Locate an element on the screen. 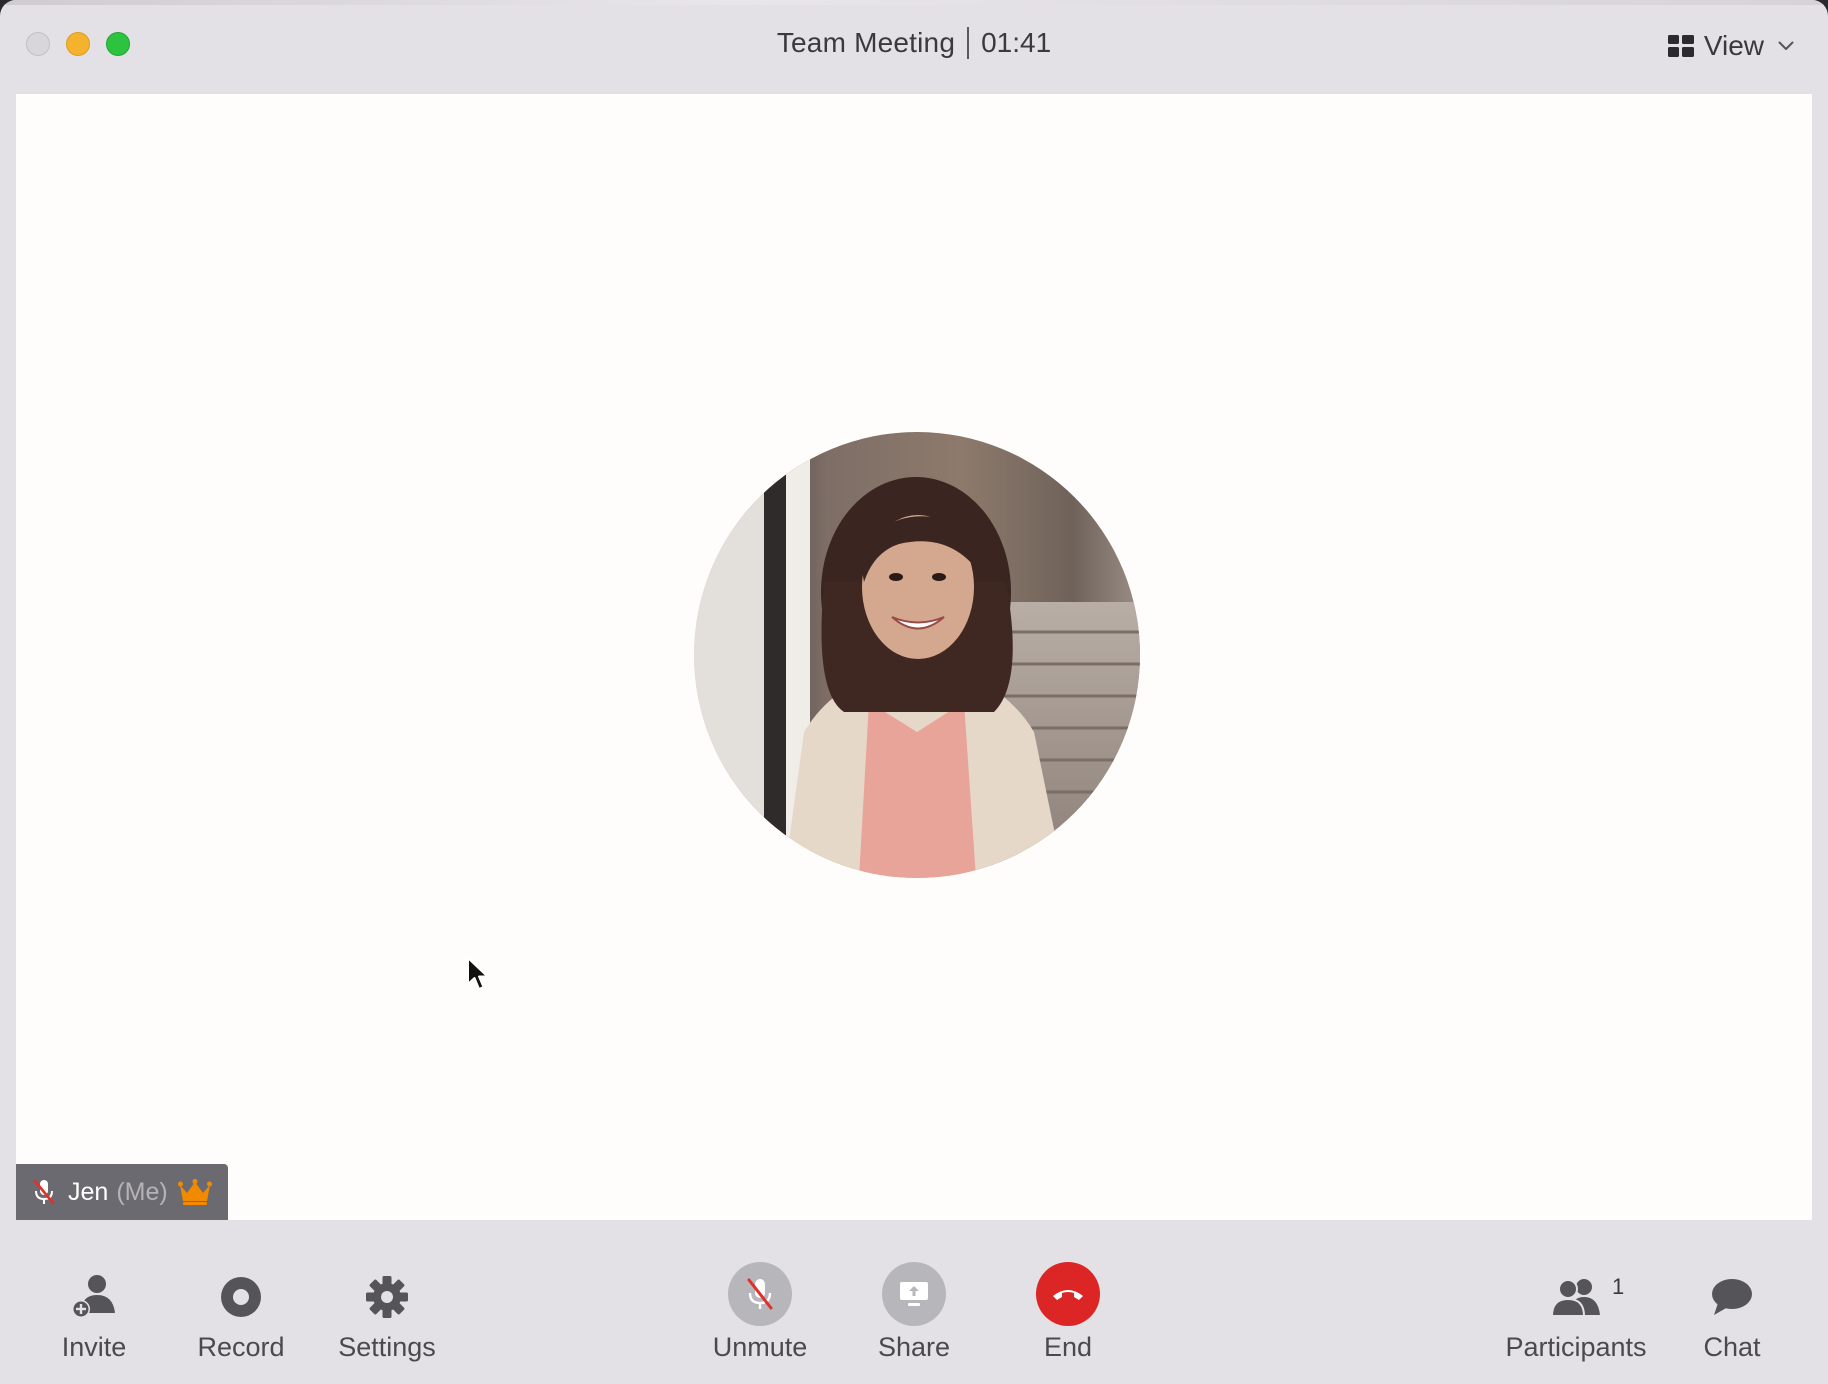  title-divider is located at coordinates (968, 43).